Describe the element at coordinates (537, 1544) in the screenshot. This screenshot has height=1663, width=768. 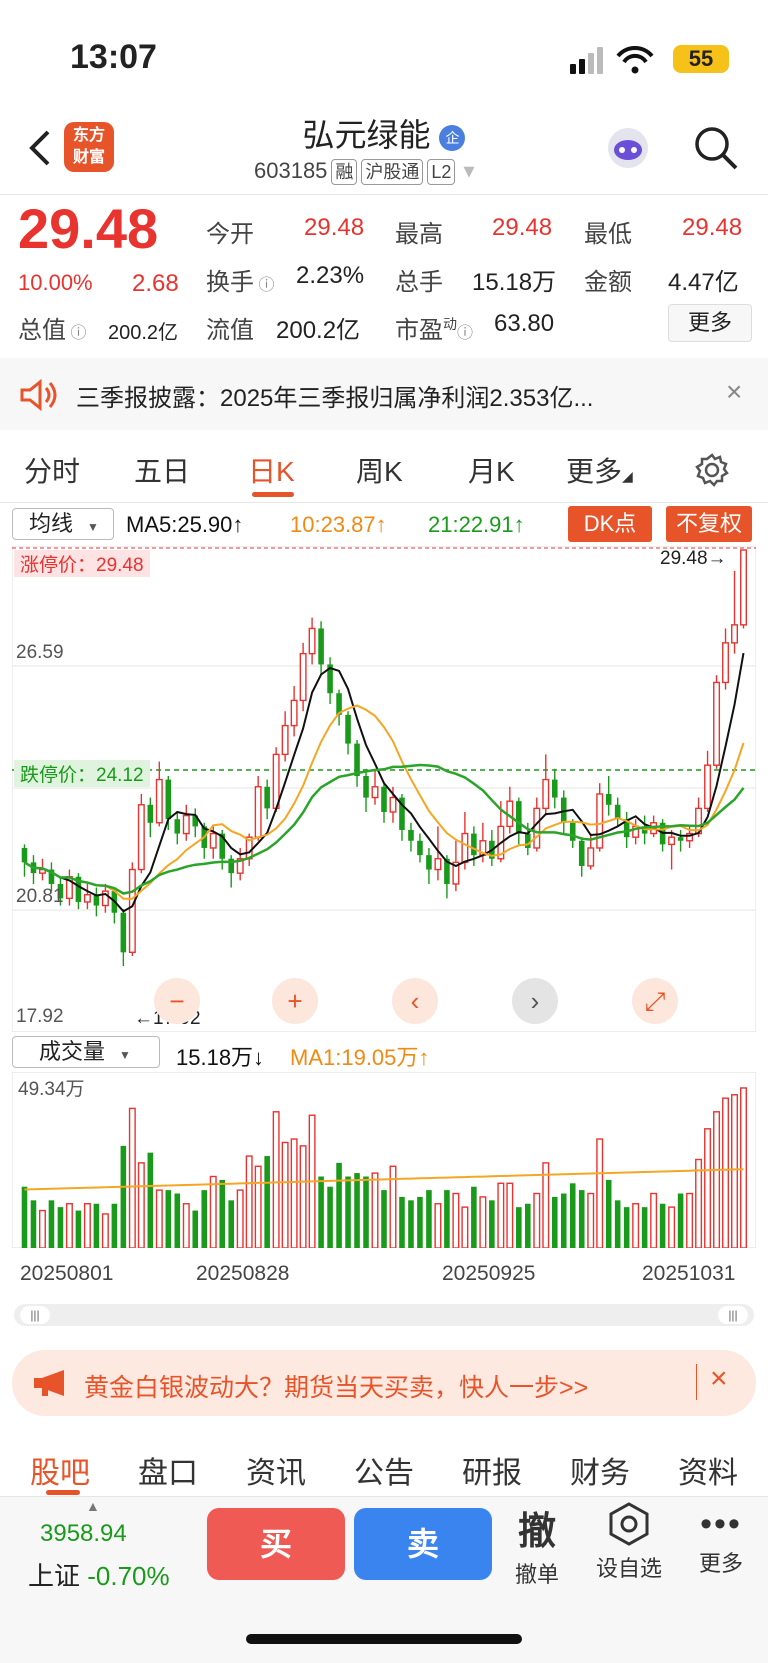
I see `cancel-order-button: 撤 撤单` at that location.